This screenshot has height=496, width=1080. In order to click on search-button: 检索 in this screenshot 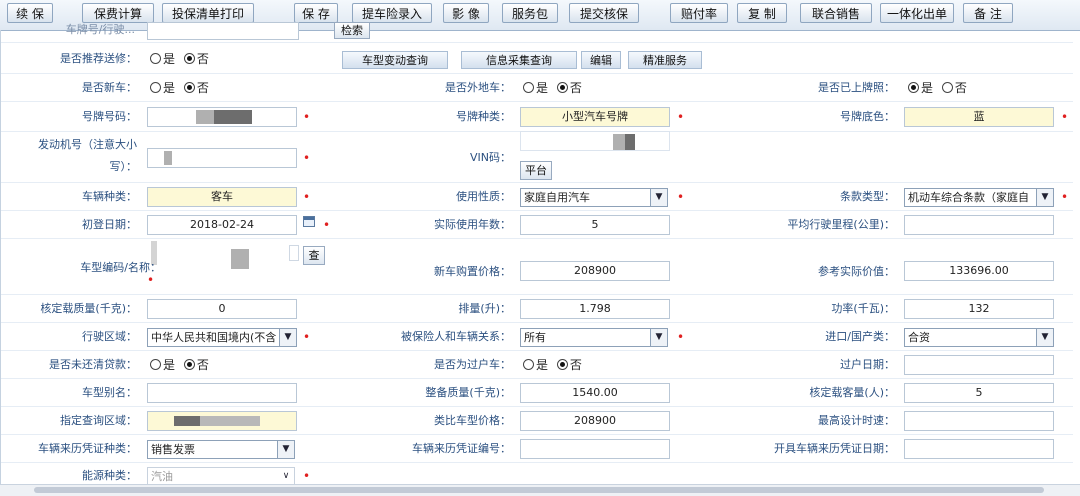, I will do `click(352, 30)`.